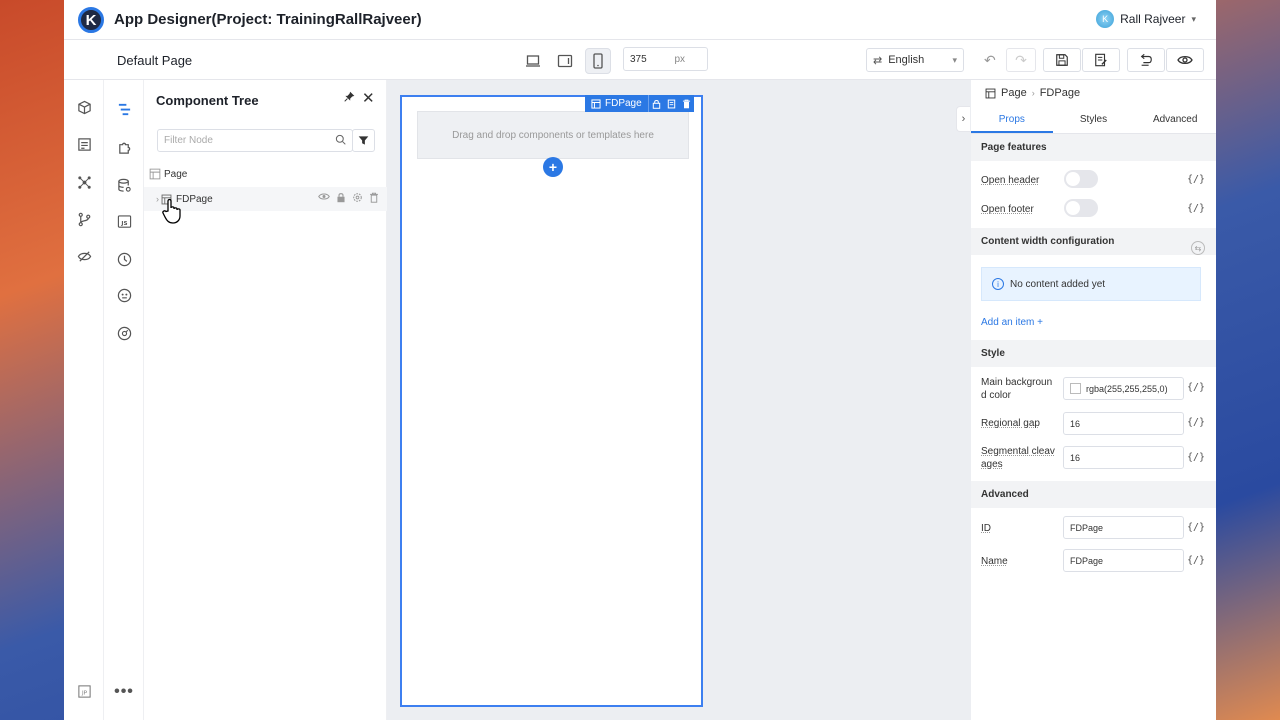 This screenshot has width=1280, height=720. Describe the element at coordinates (1193, 18) in the screenshot. I see `chevron-down-icon: ▾` at that location.